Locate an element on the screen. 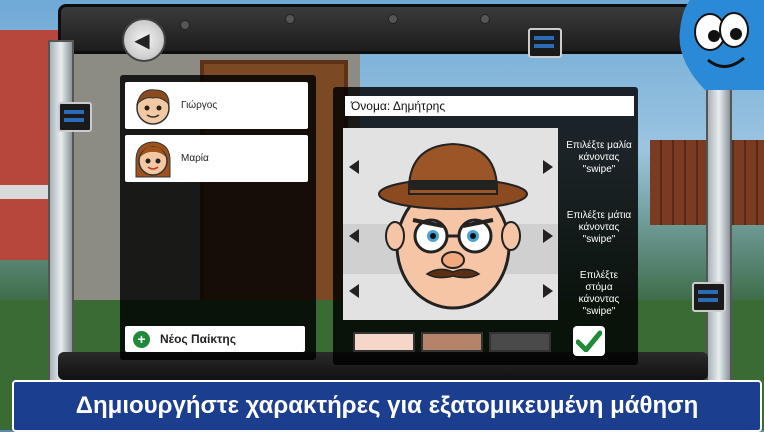 This screenshot has width=764, height=432. eyes-hint: Επιλέξτε μάτια κάνοντας "swipe" is located at coordinates (599, 227).